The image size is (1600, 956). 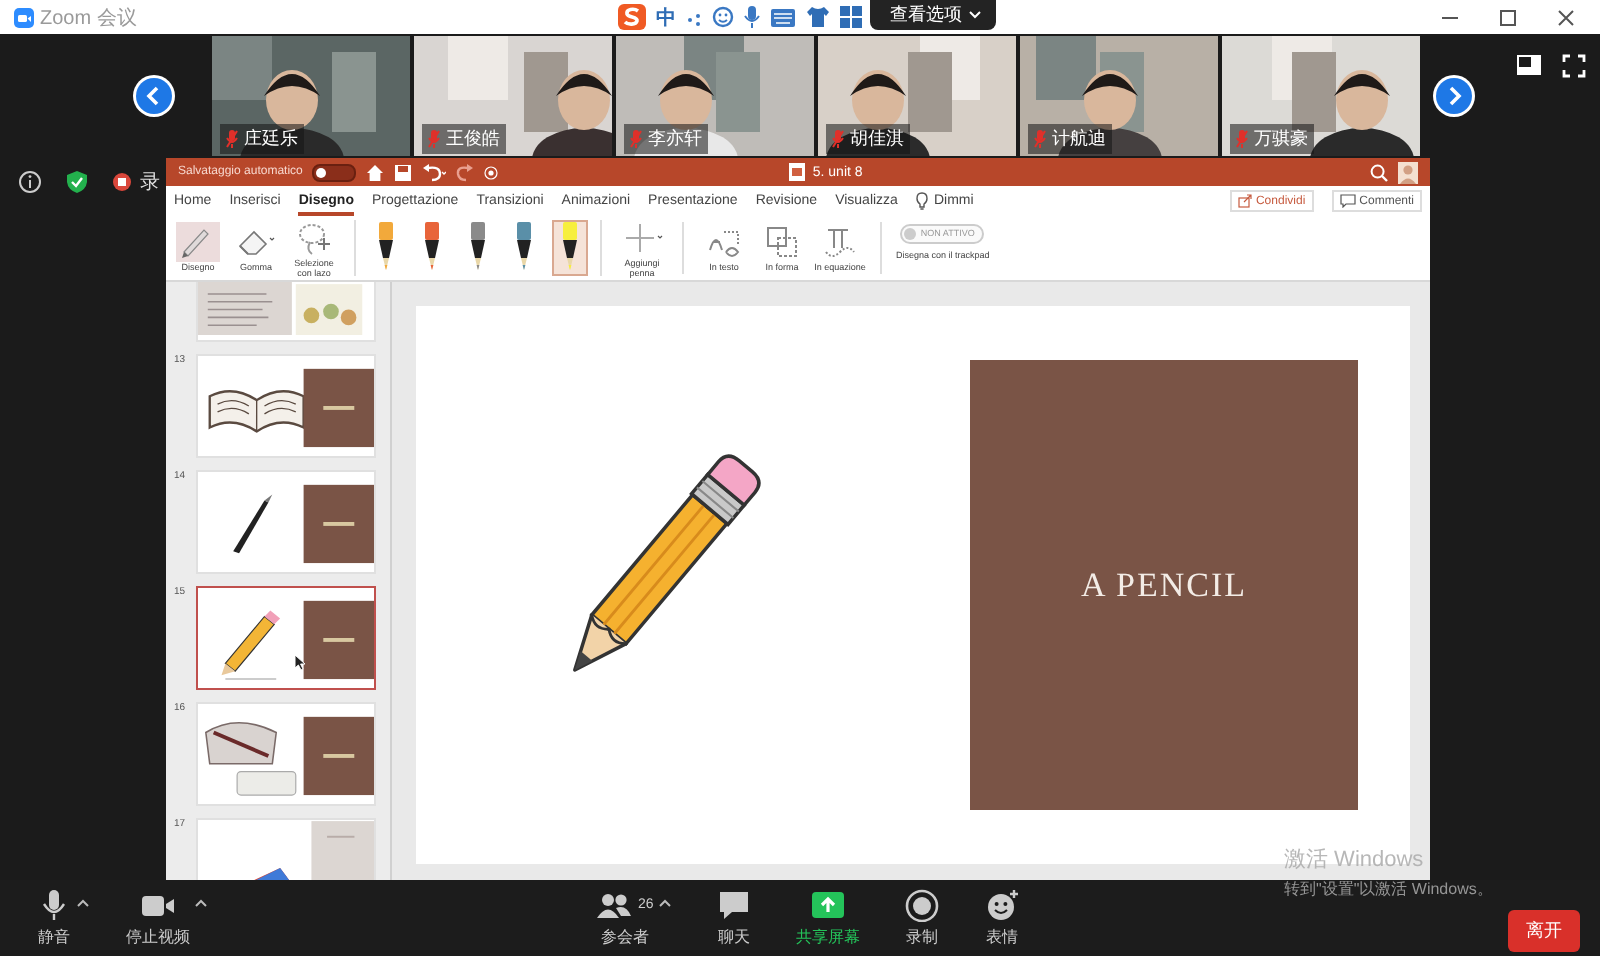 What do you see at coordinates (1079, 139) in the screenshot?
I see `participant-name: 计航迪` at bounding box center [1079, 139].